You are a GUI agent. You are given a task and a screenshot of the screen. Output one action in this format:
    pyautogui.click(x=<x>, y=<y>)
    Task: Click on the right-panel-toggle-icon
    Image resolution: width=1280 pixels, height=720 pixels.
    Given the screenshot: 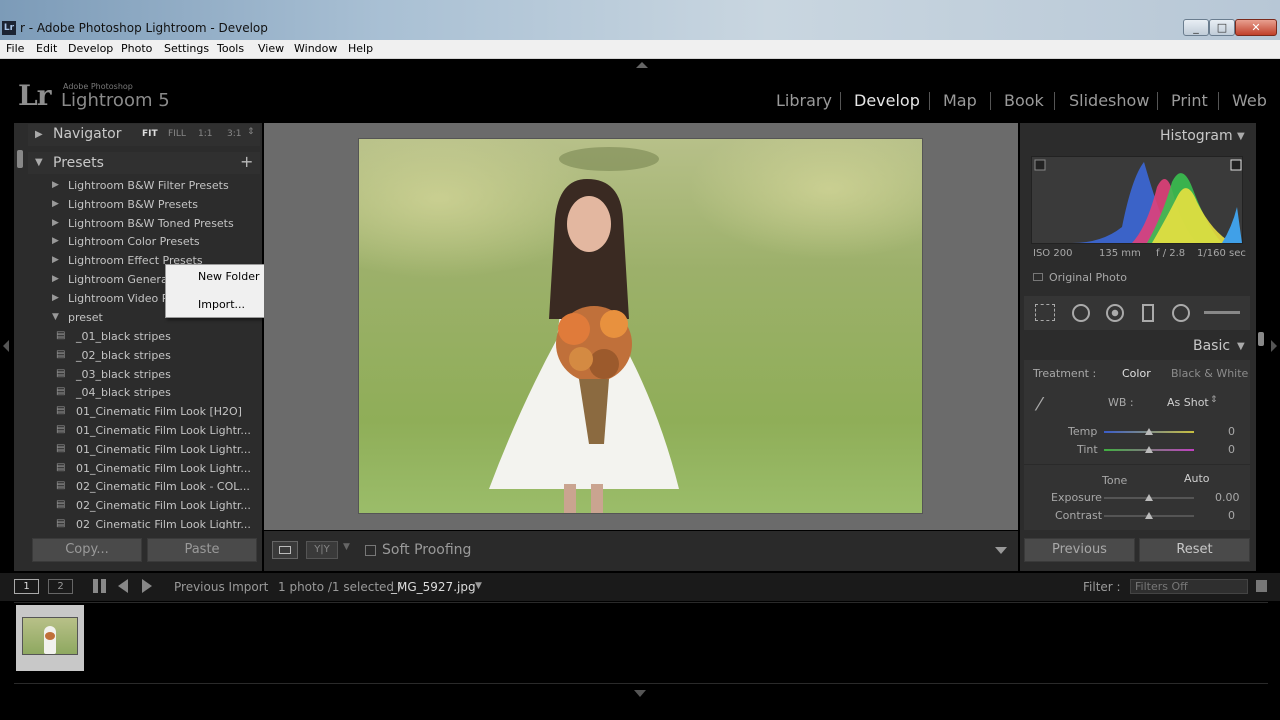 What is the action you would take?
    pyautogui.click(x=1274, y=346)
    